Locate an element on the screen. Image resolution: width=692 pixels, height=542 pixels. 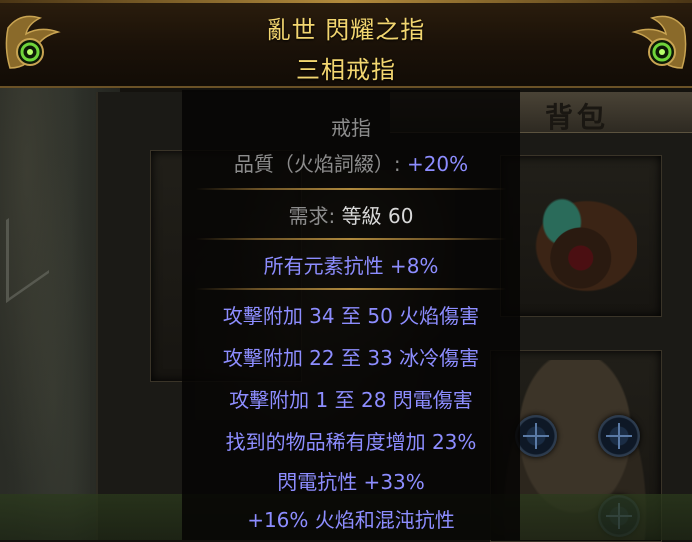
helmet-item-icon is located at coordinates (574, 252).